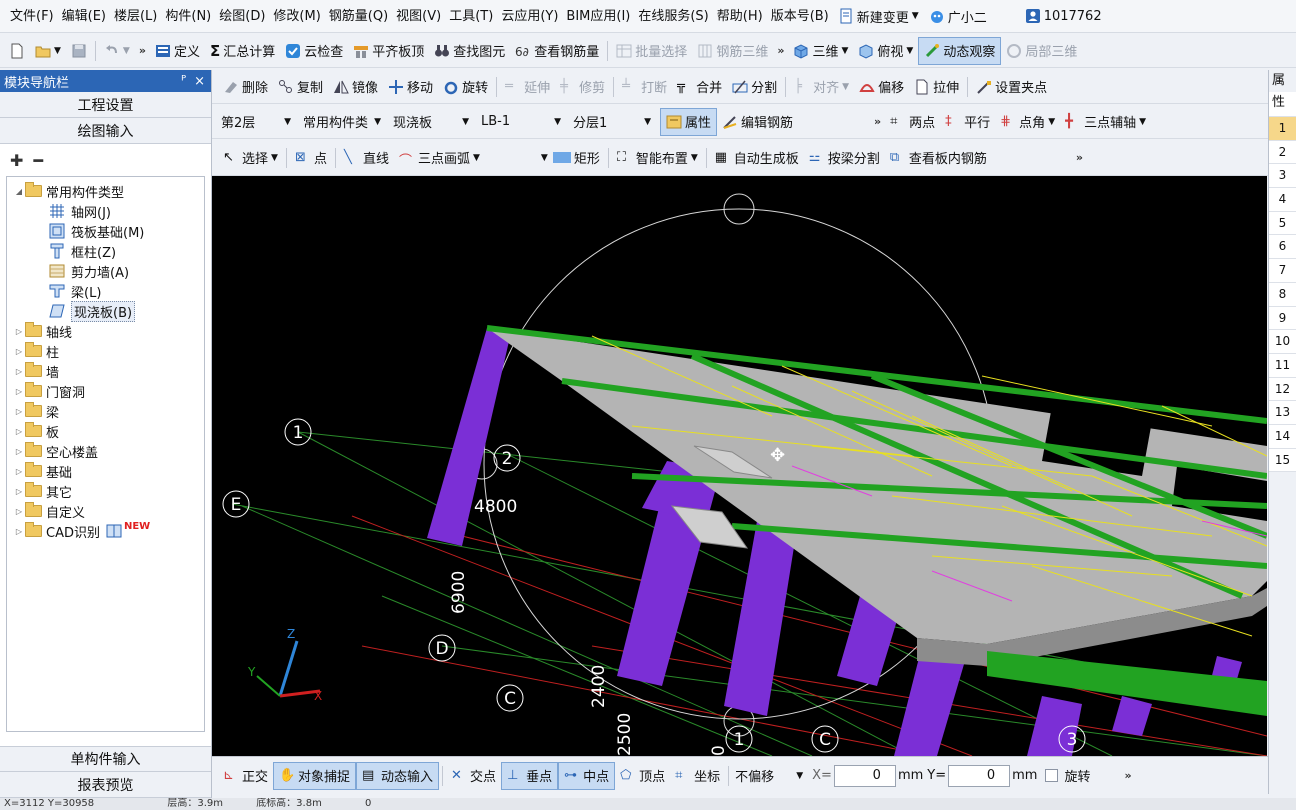  I want to click on move-button: 移动, so click(410, 87).